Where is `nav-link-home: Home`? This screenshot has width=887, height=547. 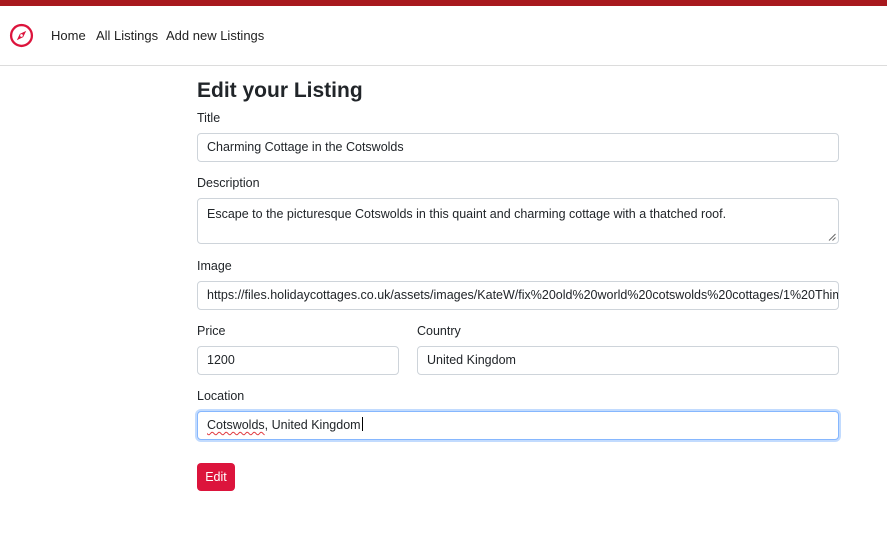
nav-link-home: Home is located at coordinates (68, 35).